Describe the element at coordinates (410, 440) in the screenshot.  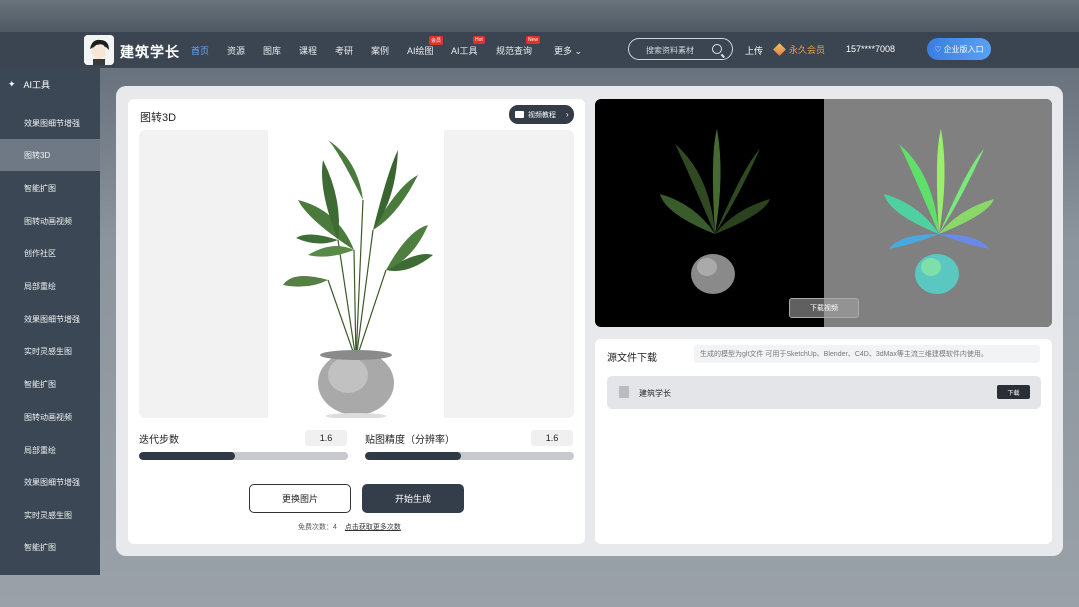
I see `texture-precision-label: 贴图精度（分辨率）` at that location.